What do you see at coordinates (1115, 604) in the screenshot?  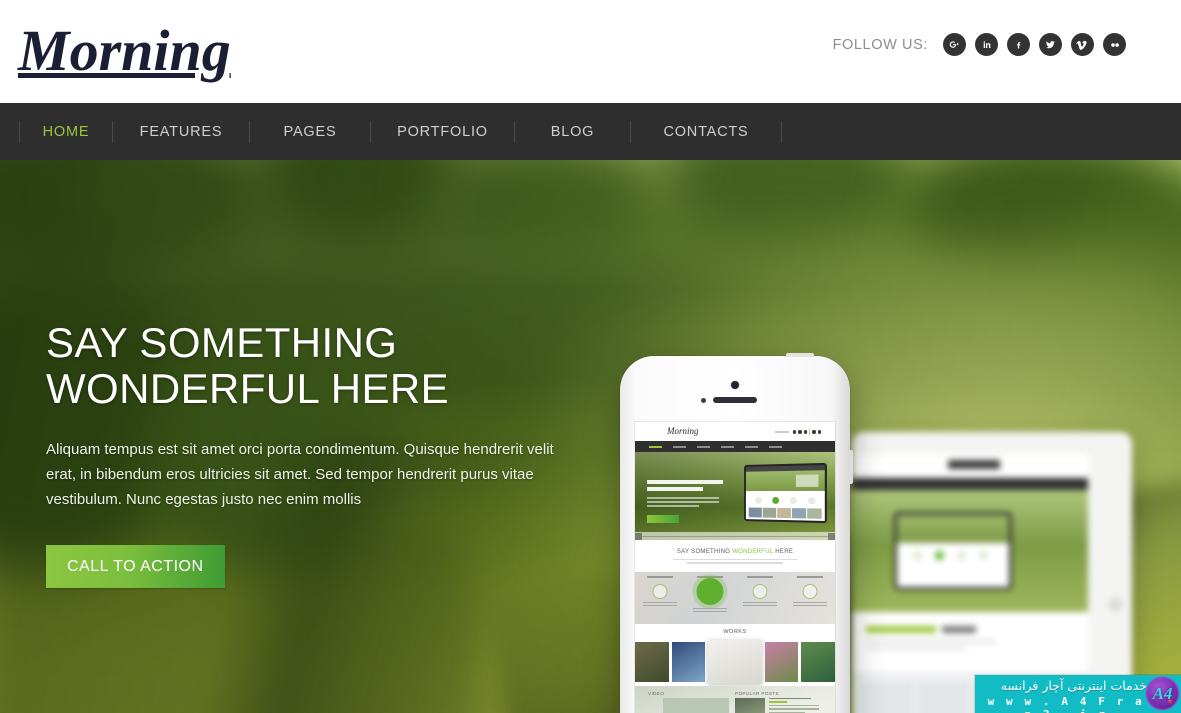 I see `tablet-home-button` at bounding box center [1115, 604].